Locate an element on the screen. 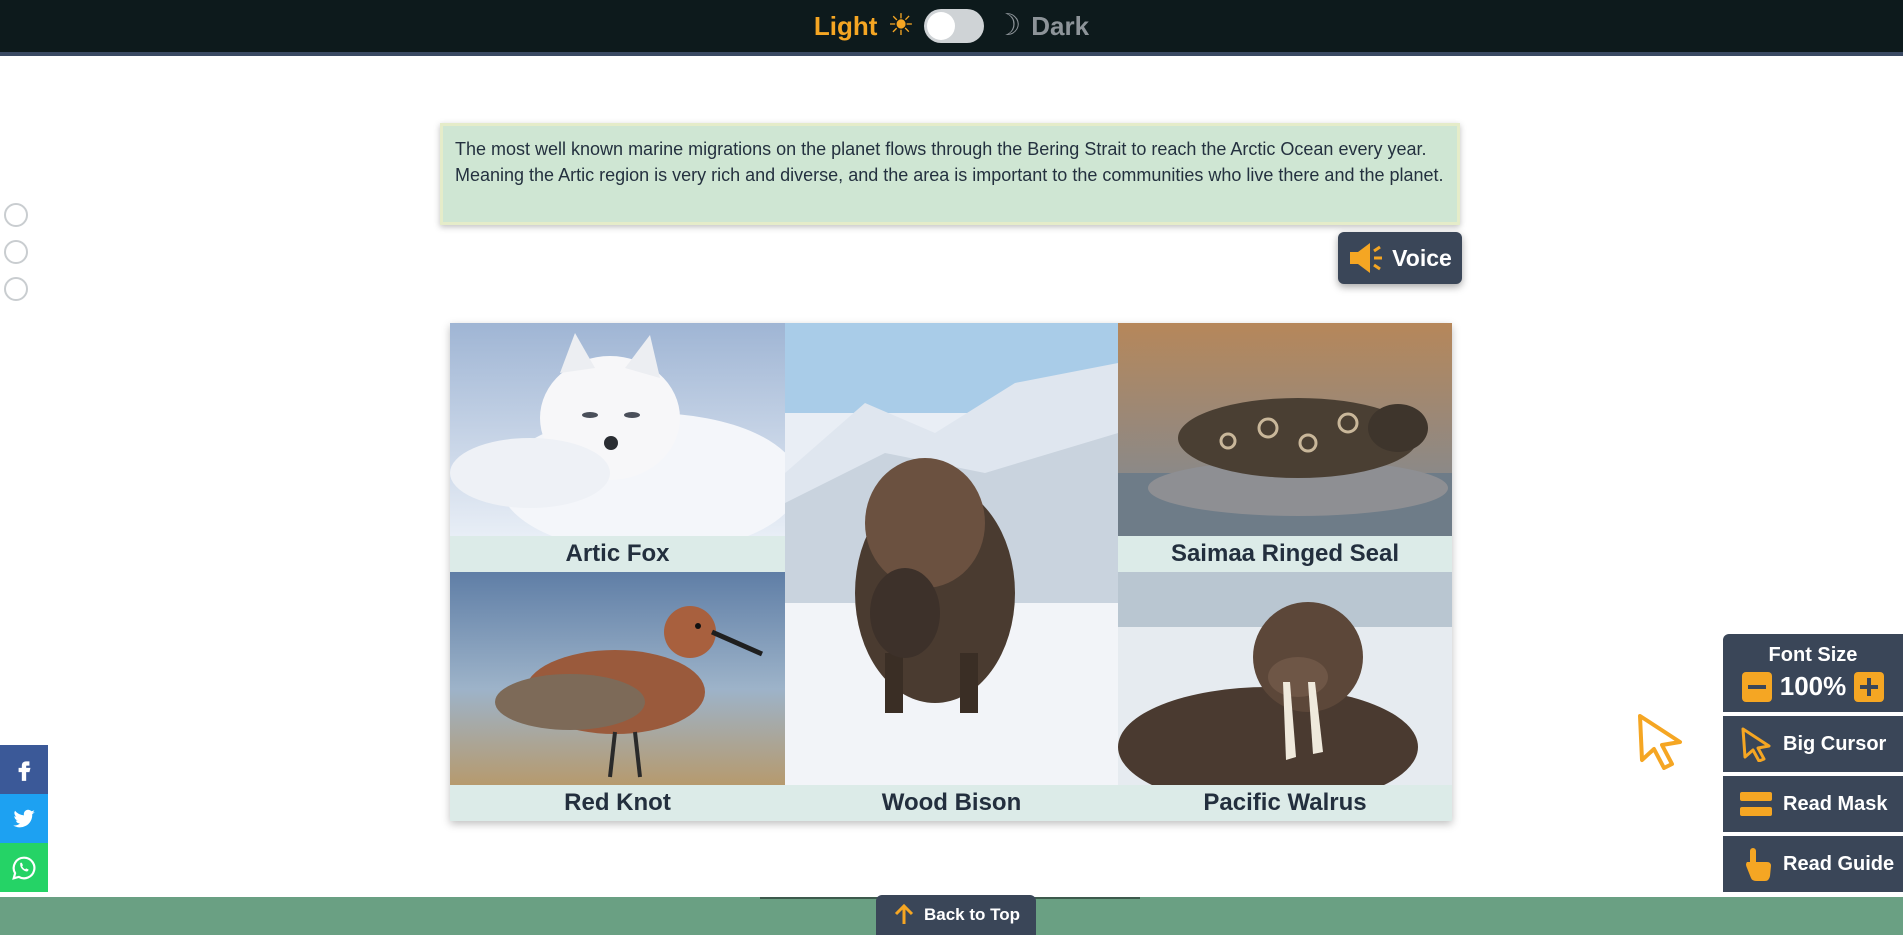  twitter-icon is located at coordinates (24, 818).